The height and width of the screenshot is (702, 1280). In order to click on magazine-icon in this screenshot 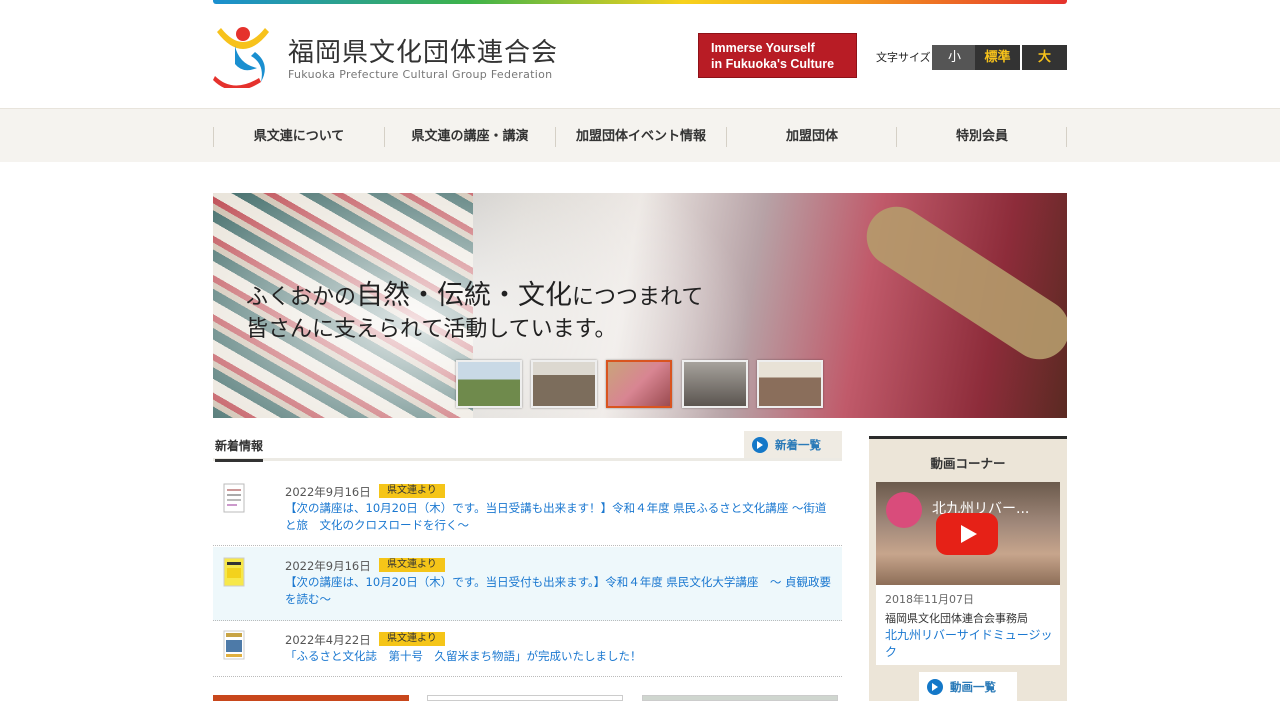, I will do `click(234, 645)`.